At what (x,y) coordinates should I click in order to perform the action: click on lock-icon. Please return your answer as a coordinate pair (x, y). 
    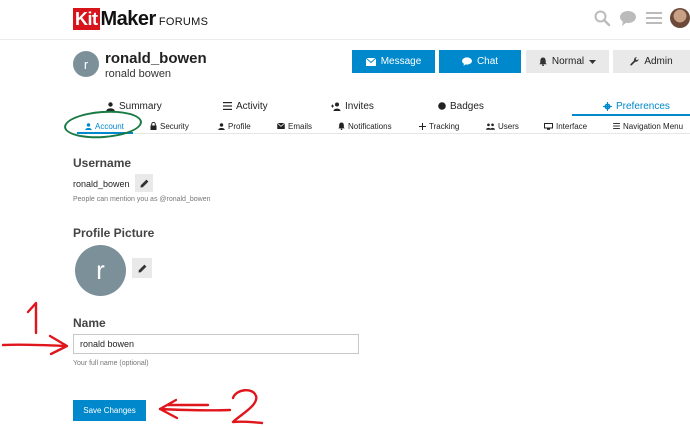
    Looking at the image, I should click on (153, 126).